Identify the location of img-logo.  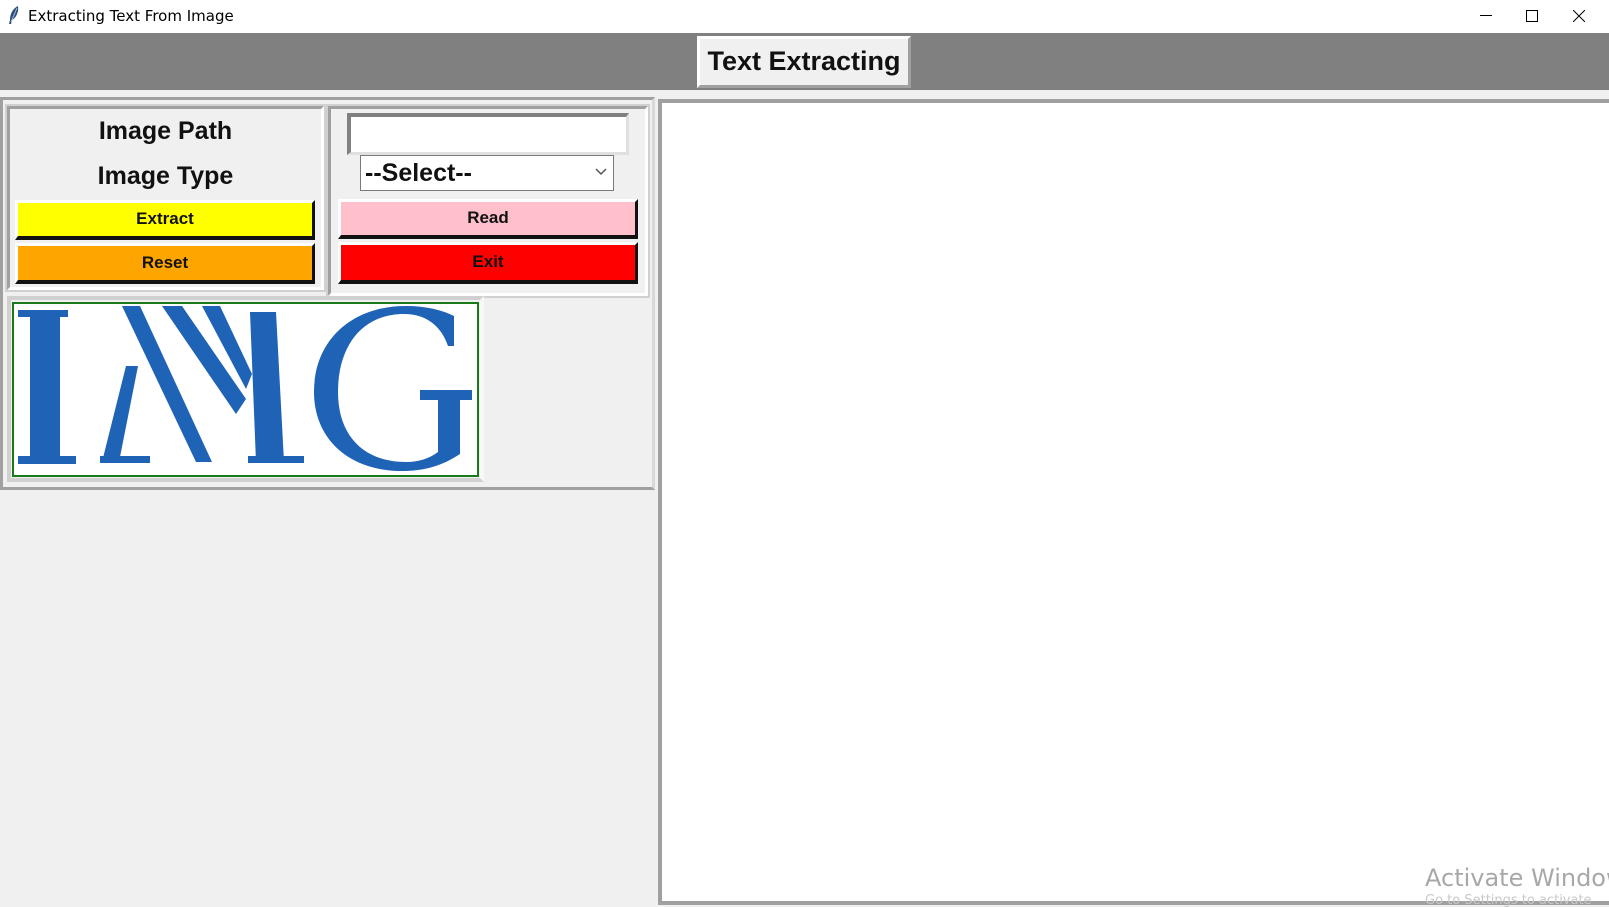
(245, 388).